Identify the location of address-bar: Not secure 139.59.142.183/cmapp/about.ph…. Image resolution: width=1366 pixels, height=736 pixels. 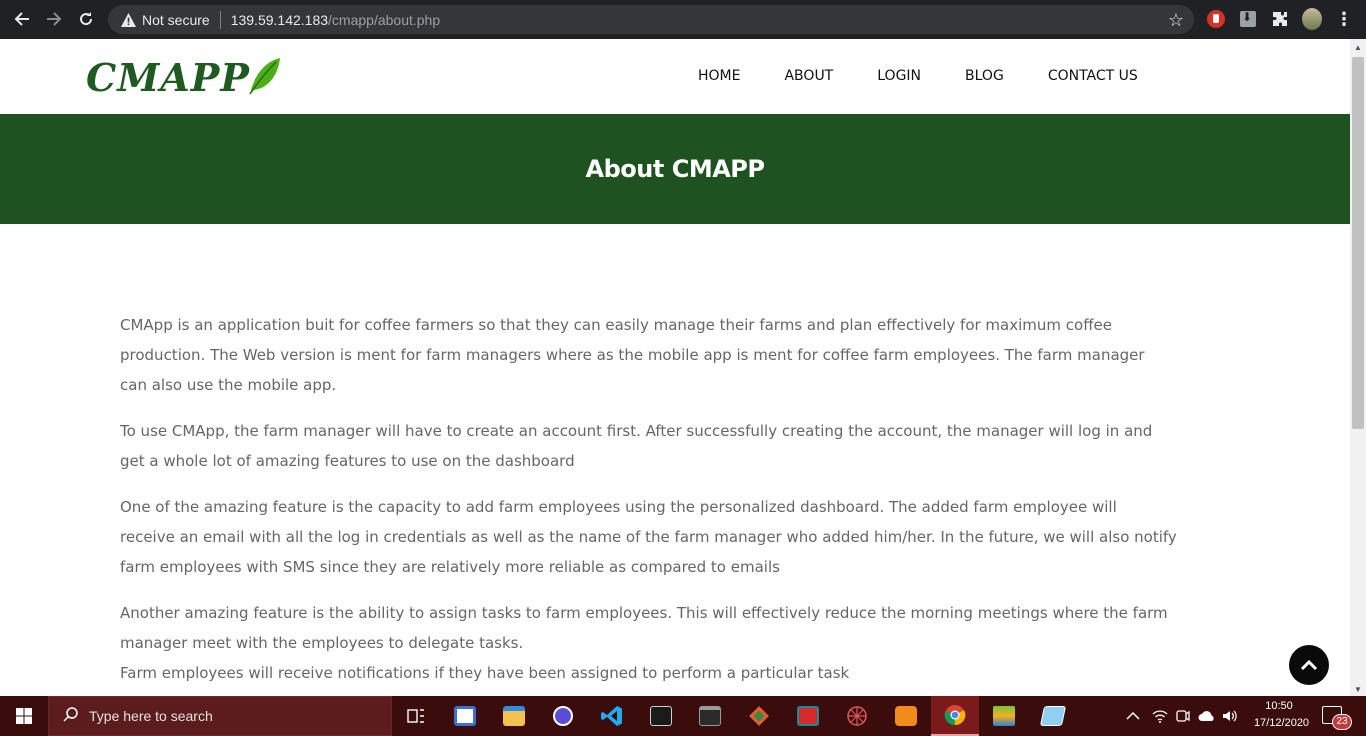
(651, 19).